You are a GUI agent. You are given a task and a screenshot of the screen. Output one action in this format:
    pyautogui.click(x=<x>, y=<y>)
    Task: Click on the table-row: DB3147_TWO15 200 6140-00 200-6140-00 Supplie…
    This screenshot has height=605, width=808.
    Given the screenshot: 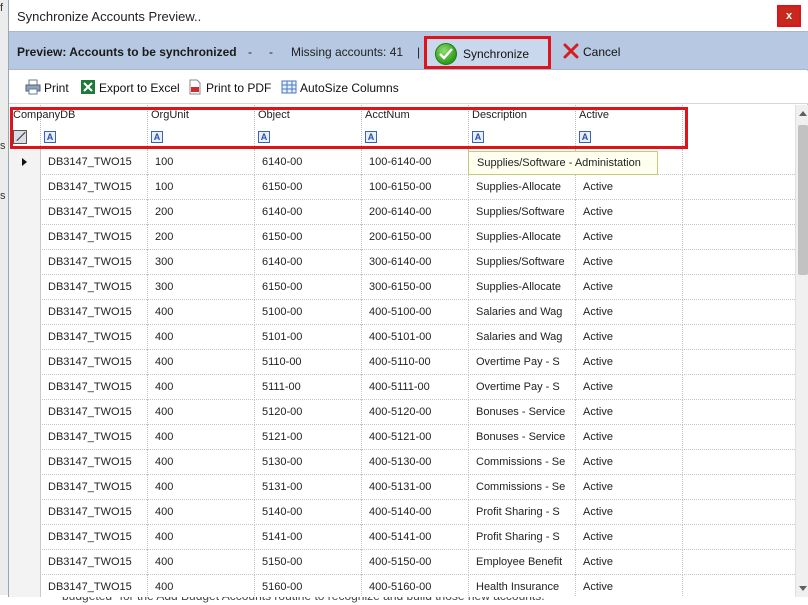 What is the action you would take?
    pyautogui.click(x=402, y=212)
    